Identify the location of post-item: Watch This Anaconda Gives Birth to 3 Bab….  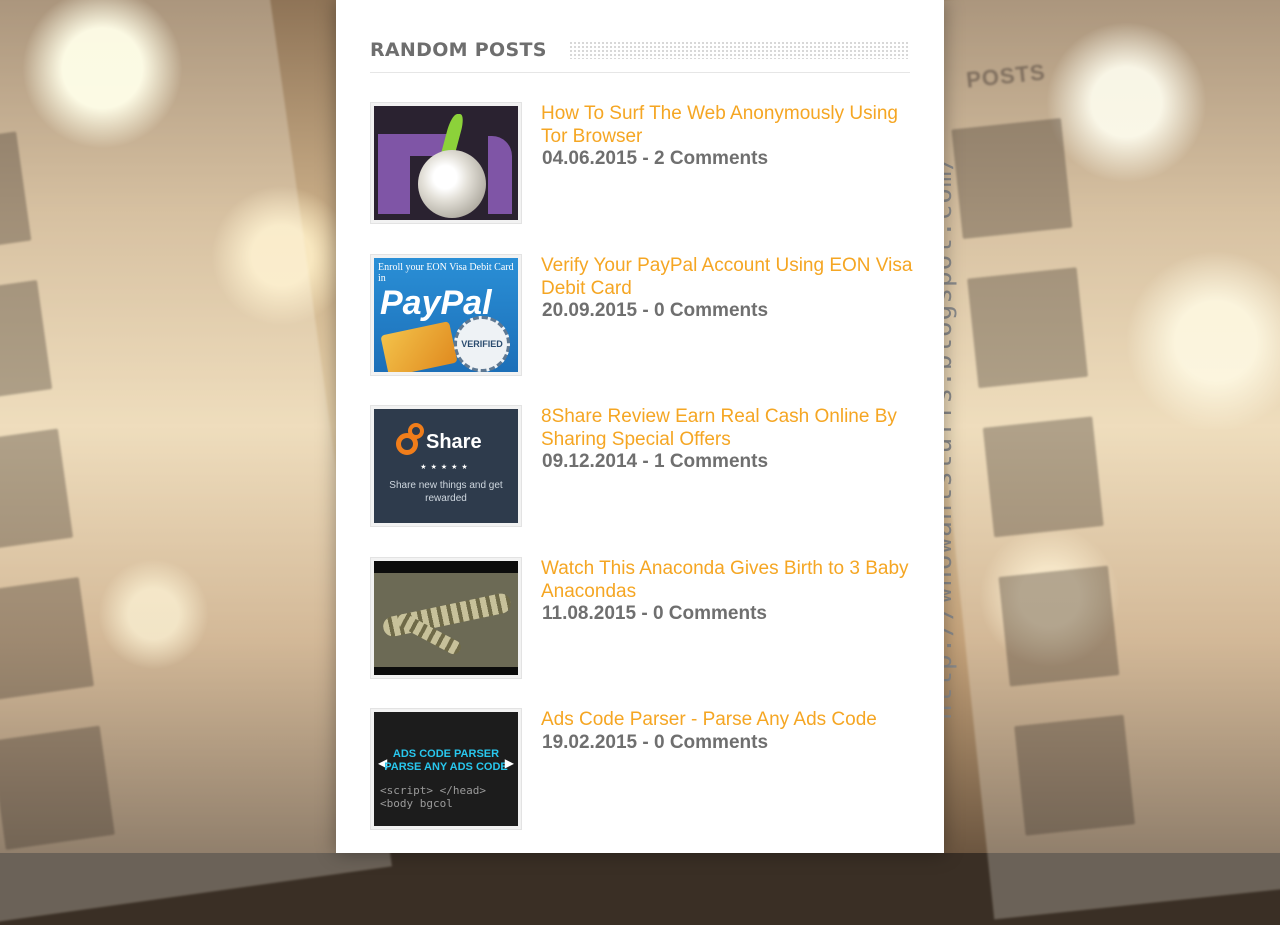
(640, 619).